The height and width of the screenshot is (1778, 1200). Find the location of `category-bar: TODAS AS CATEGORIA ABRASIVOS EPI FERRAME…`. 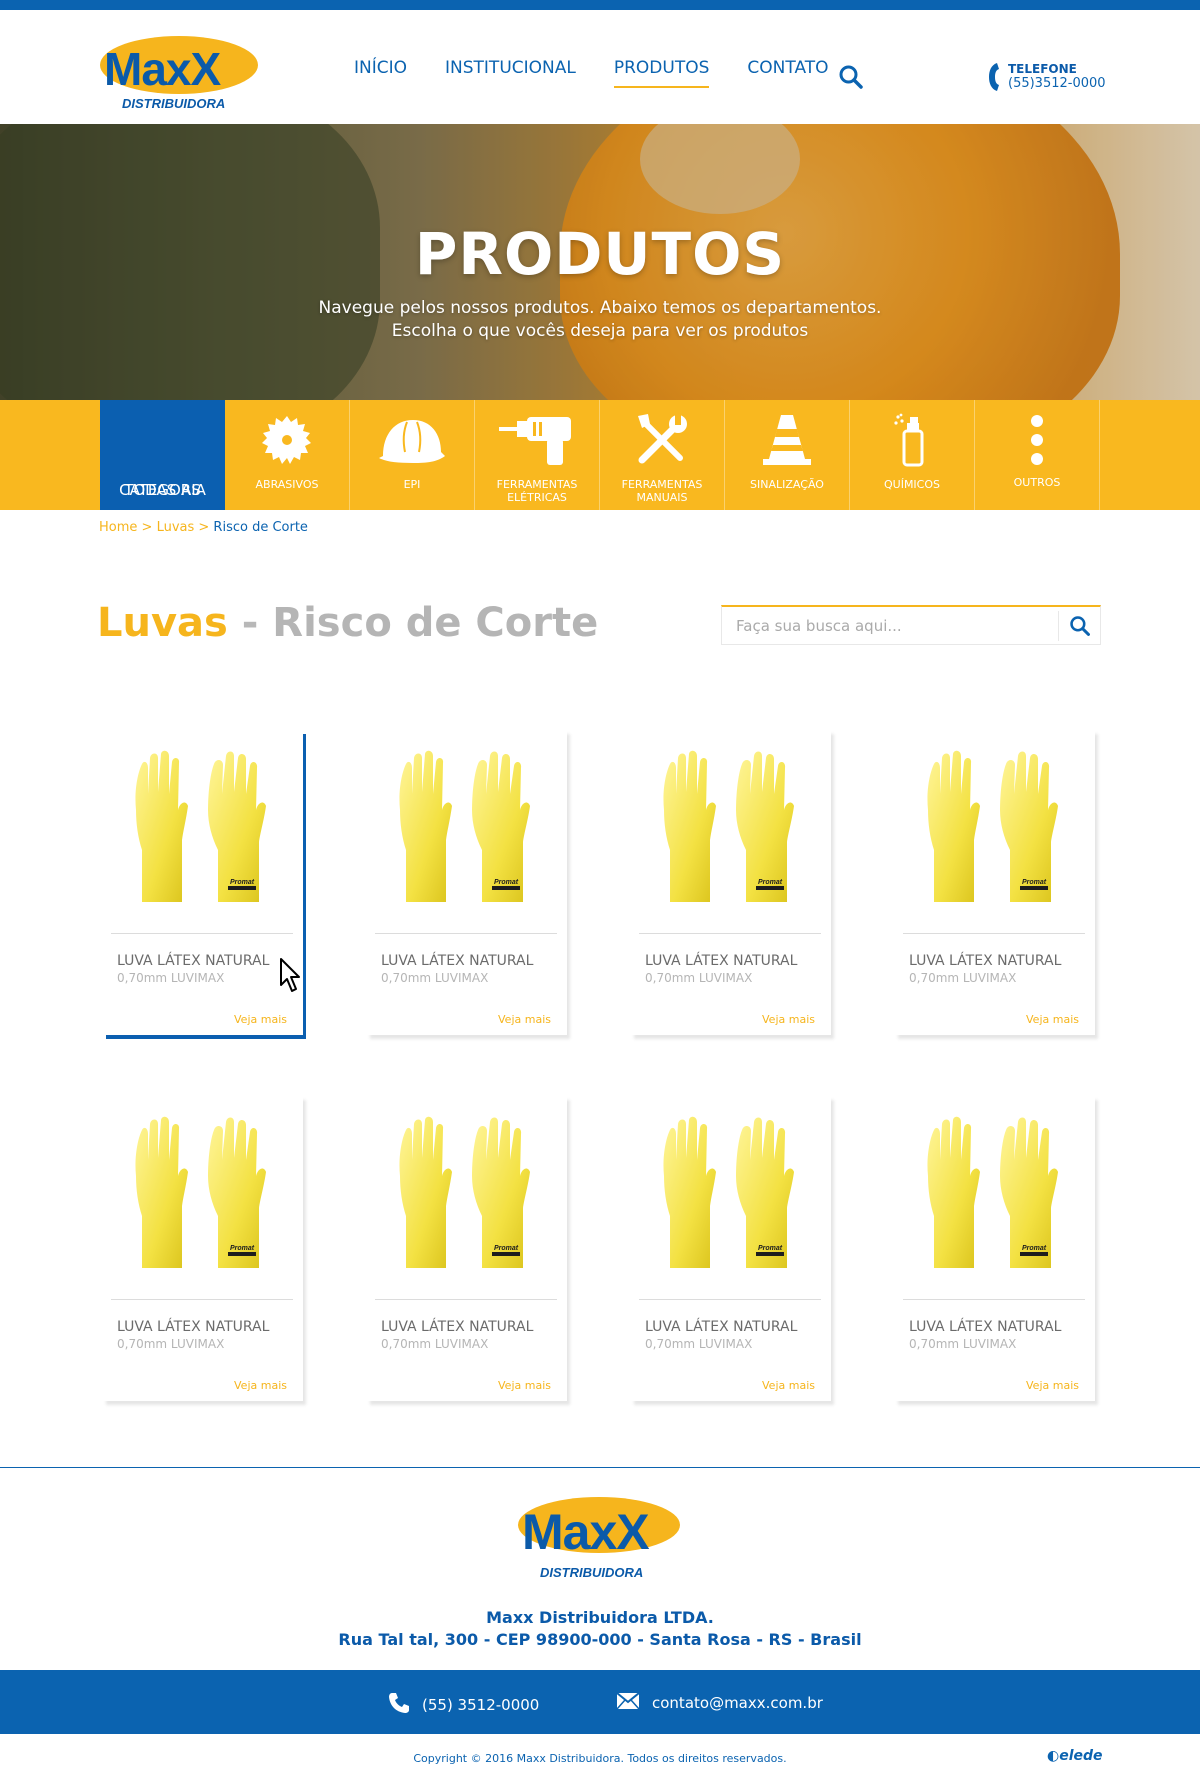

category-bar: TODAS AS CATEGORIA ABRASIVOS EPI FERRAME… is located at coordinates (600, 455).